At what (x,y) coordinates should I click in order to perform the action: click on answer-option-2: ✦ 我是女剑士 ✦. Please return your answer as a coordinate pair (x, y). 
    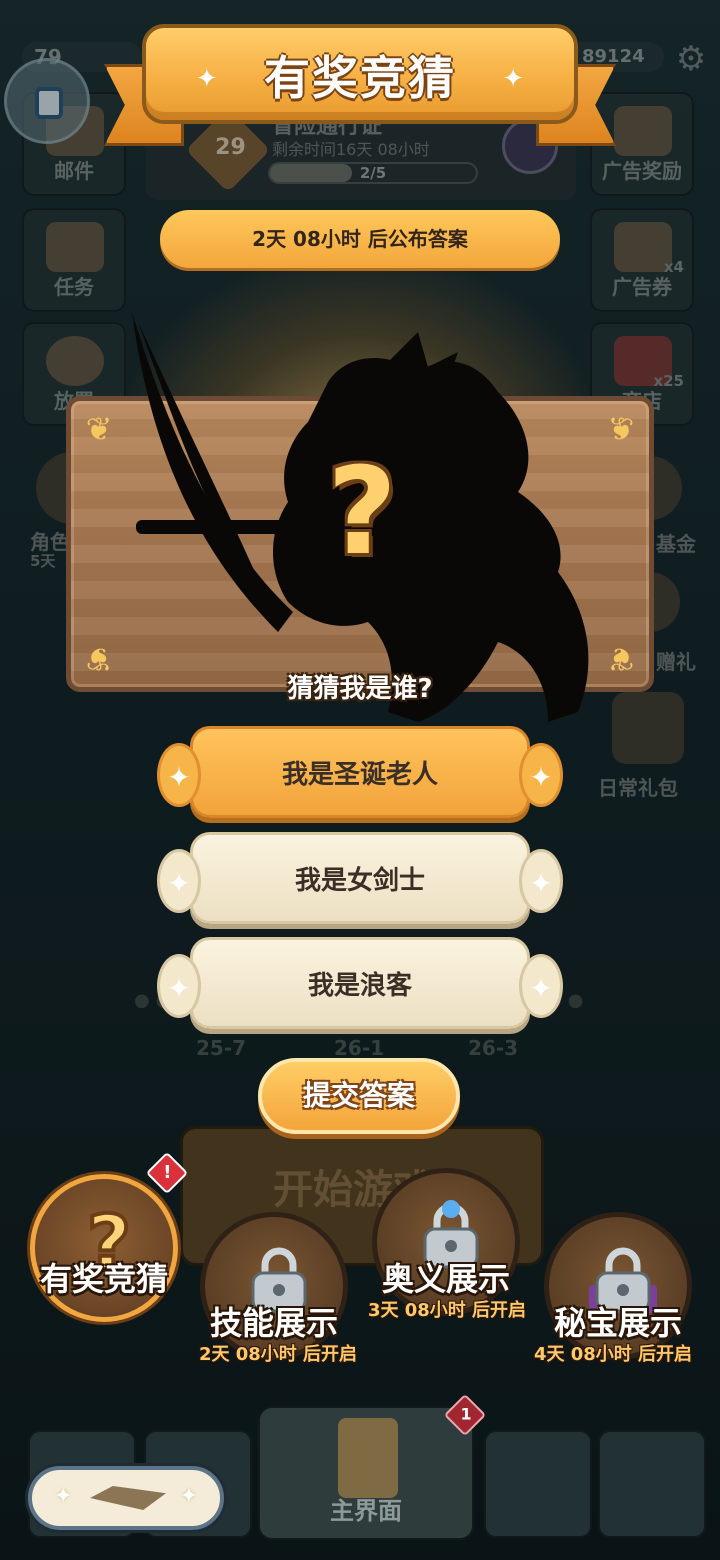
    Looking at the image, I should click on (360, 878).